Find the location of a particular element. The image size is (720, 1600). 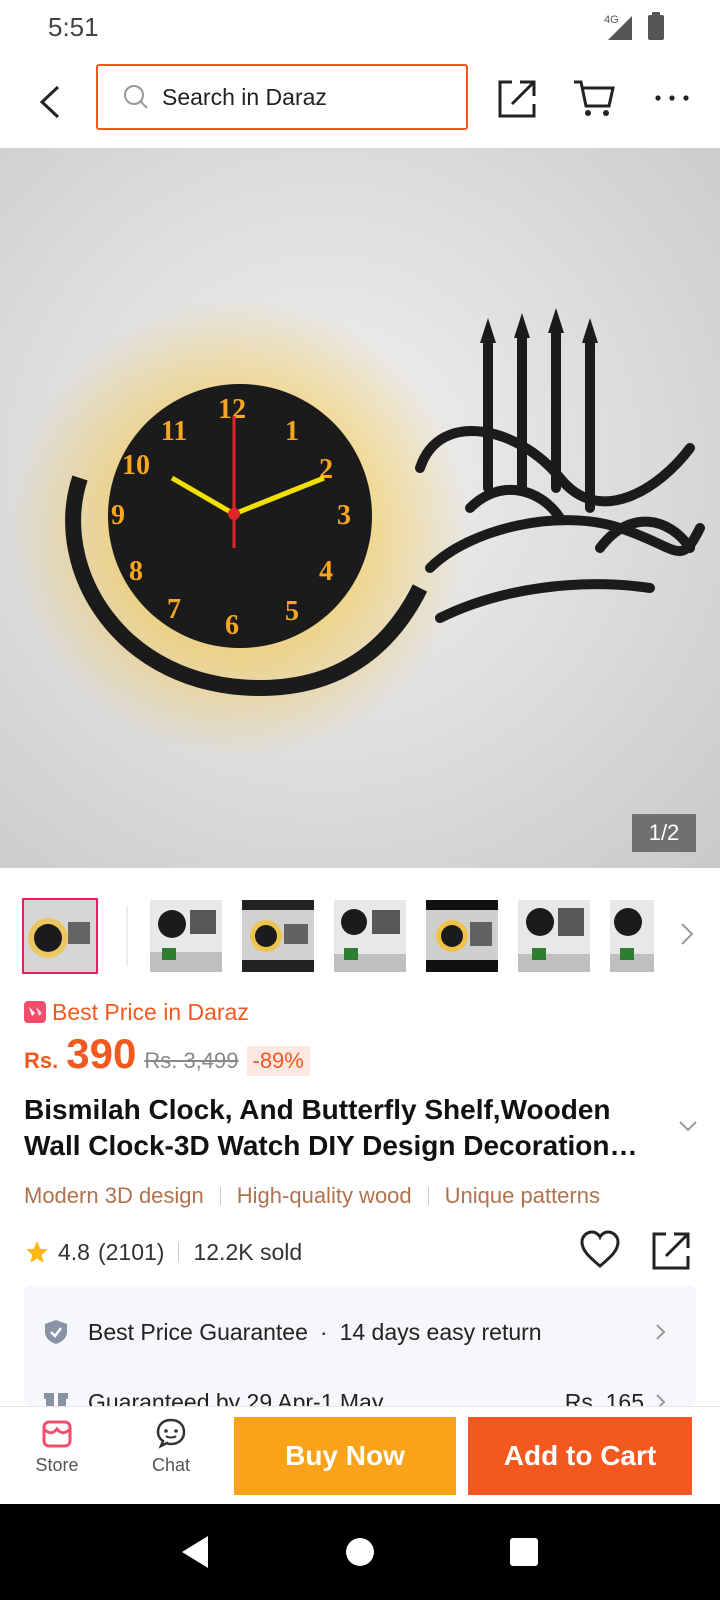

store-label: Store is located at coordinates (57, 1465).